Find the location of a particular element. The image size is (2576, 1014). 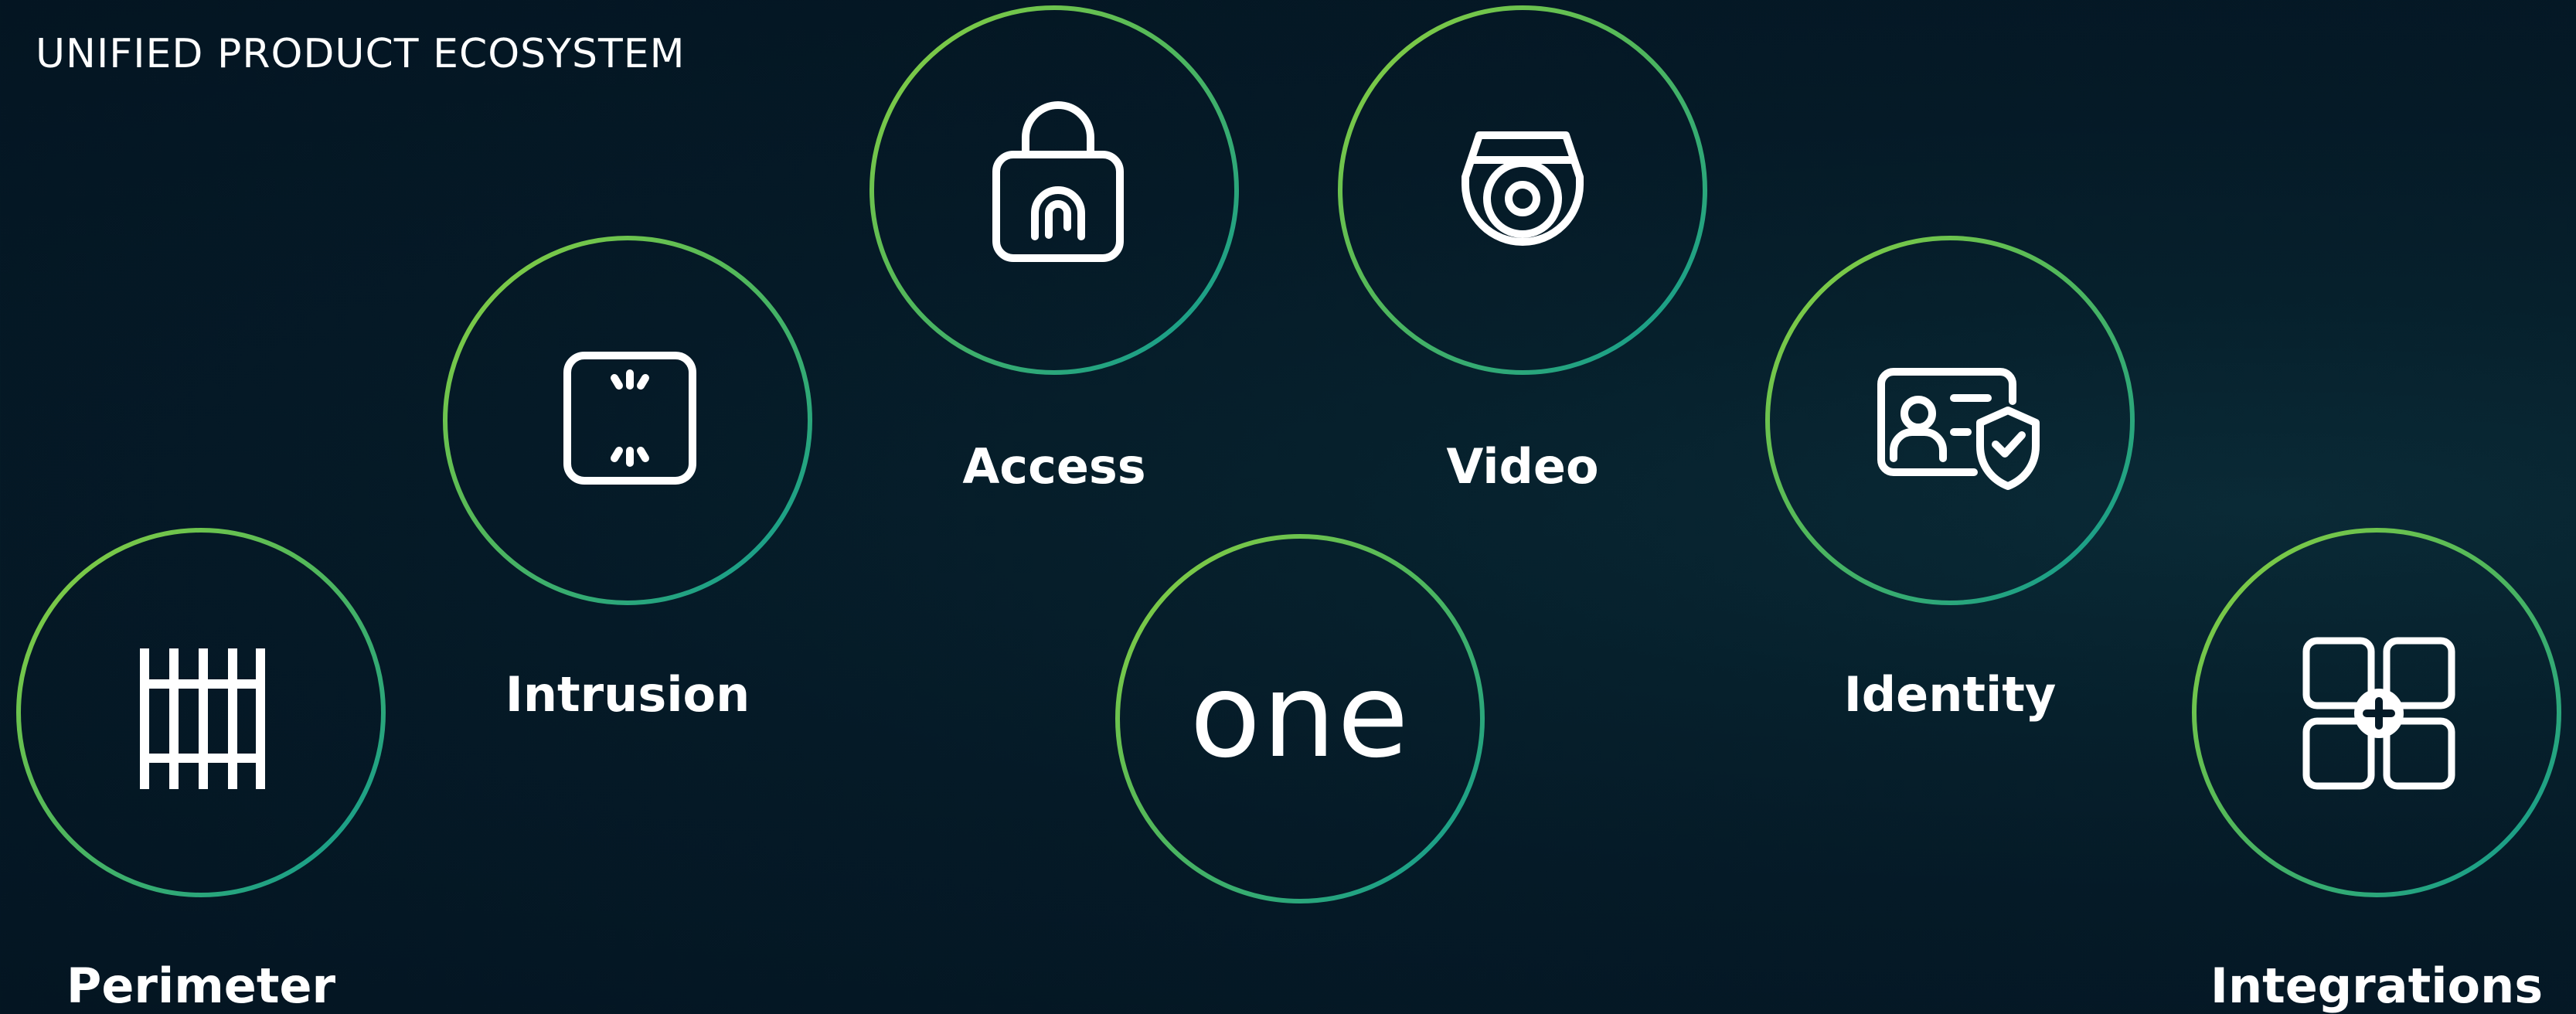

fingerprint-lock-icon is located at coordinates (1058, 181).